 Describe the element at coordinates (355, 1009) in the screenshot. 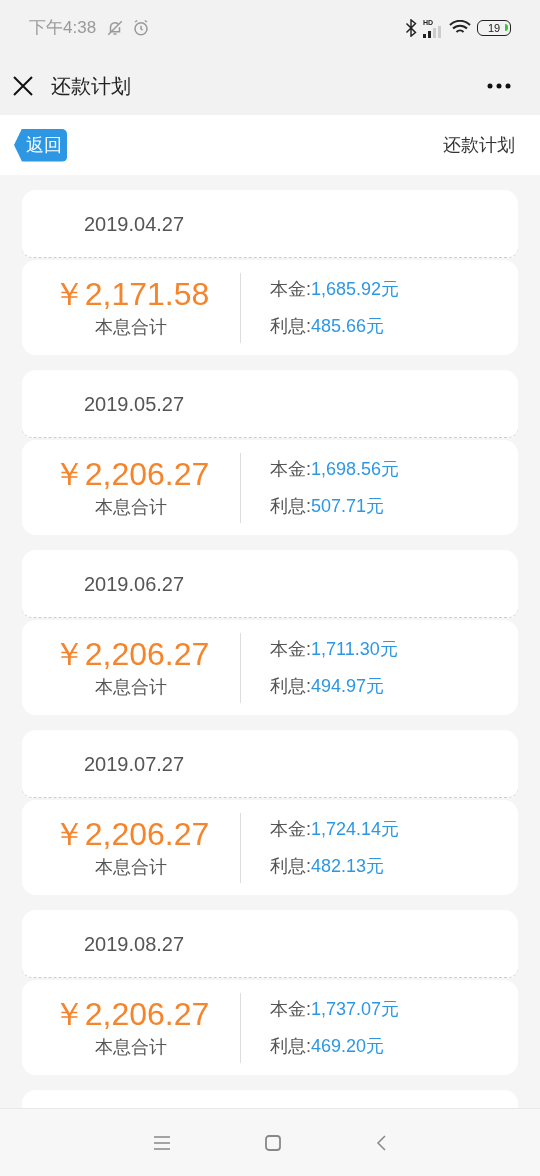

I see `principal-value: 1,737.07元` at that location.